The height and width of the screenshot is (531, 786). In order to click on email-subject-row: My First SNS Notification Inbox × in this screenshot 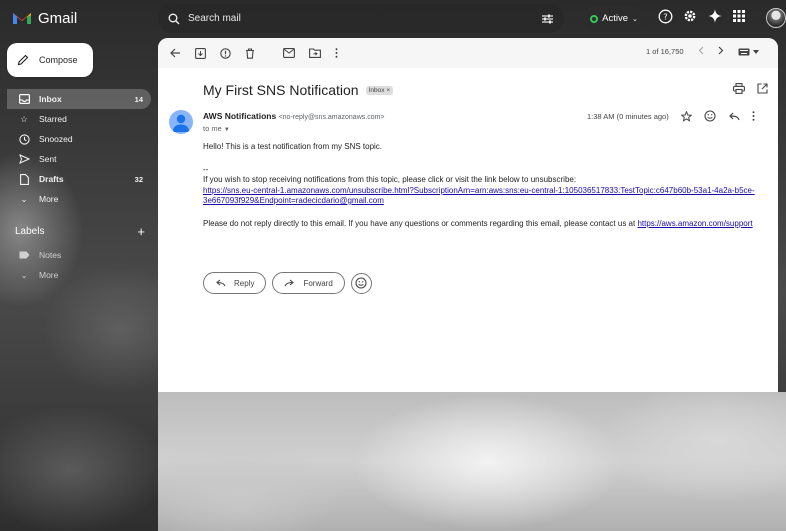, I will do `click(298, 90)`.